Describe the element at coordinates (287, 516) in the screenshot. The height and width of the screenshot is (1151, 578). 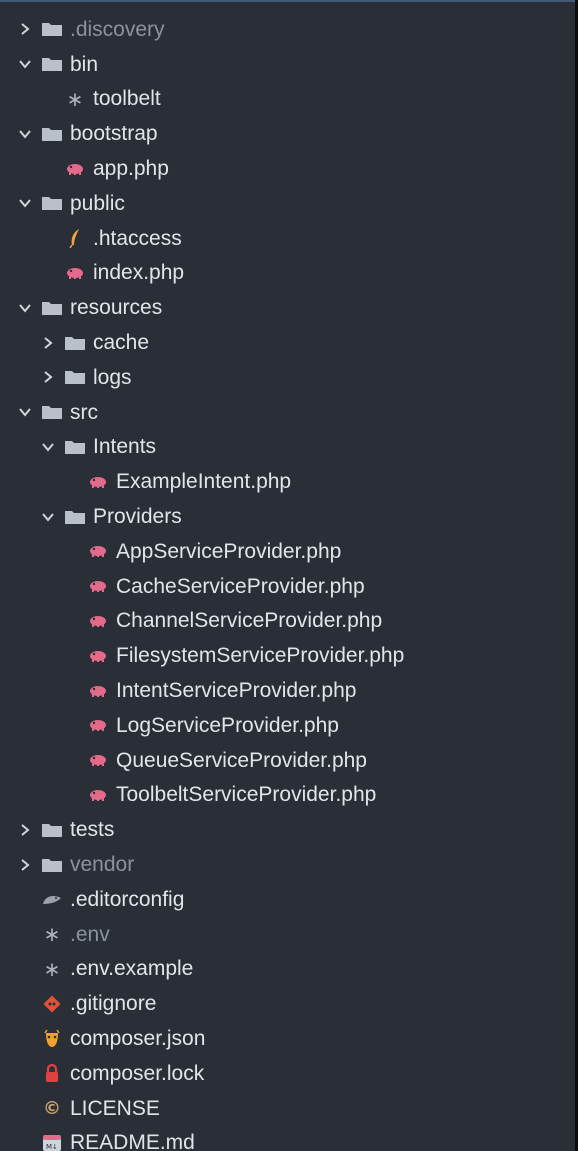
I see `tree-folder-providers: Providers` at that location.